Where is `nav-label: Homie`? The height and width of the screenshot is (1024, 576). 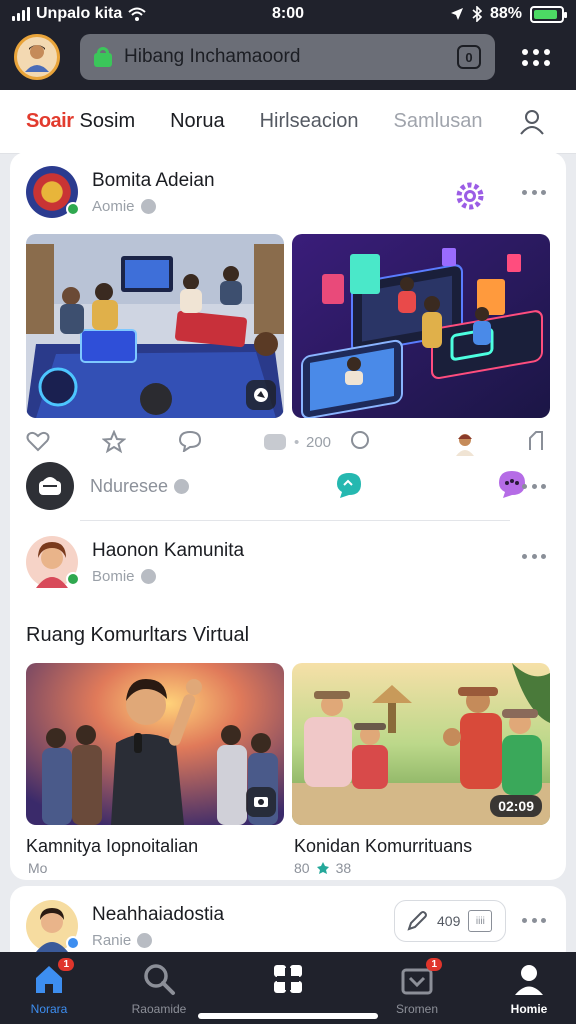 nav-label: Homie is located at coordinates (529, 1009).